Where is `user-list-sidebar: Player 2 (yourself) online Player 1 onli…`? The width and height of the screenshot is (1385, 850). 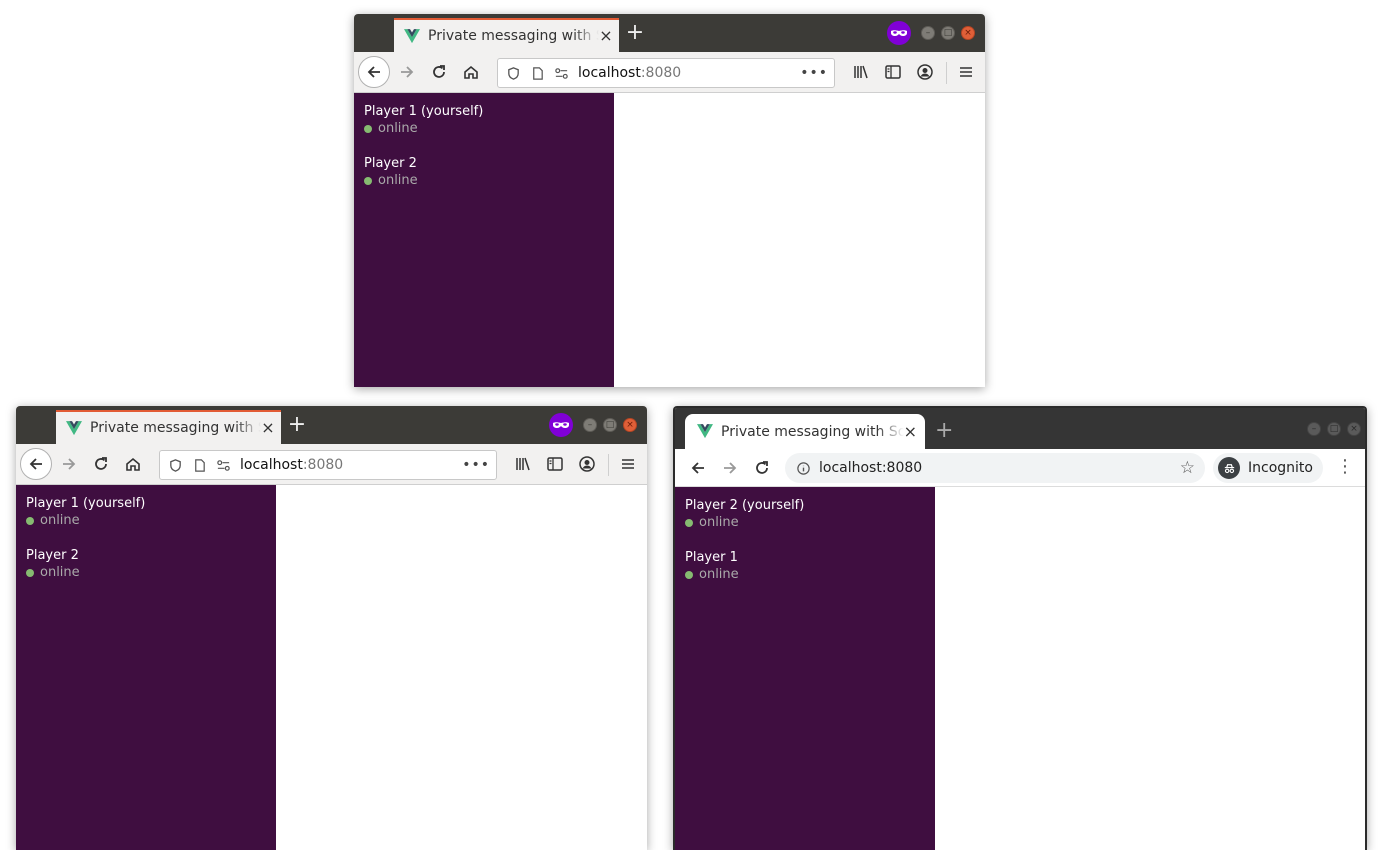 user-list-sidebar: Player 2 (yourself) online Player 1 onli… is located at coordinates (805, 668).